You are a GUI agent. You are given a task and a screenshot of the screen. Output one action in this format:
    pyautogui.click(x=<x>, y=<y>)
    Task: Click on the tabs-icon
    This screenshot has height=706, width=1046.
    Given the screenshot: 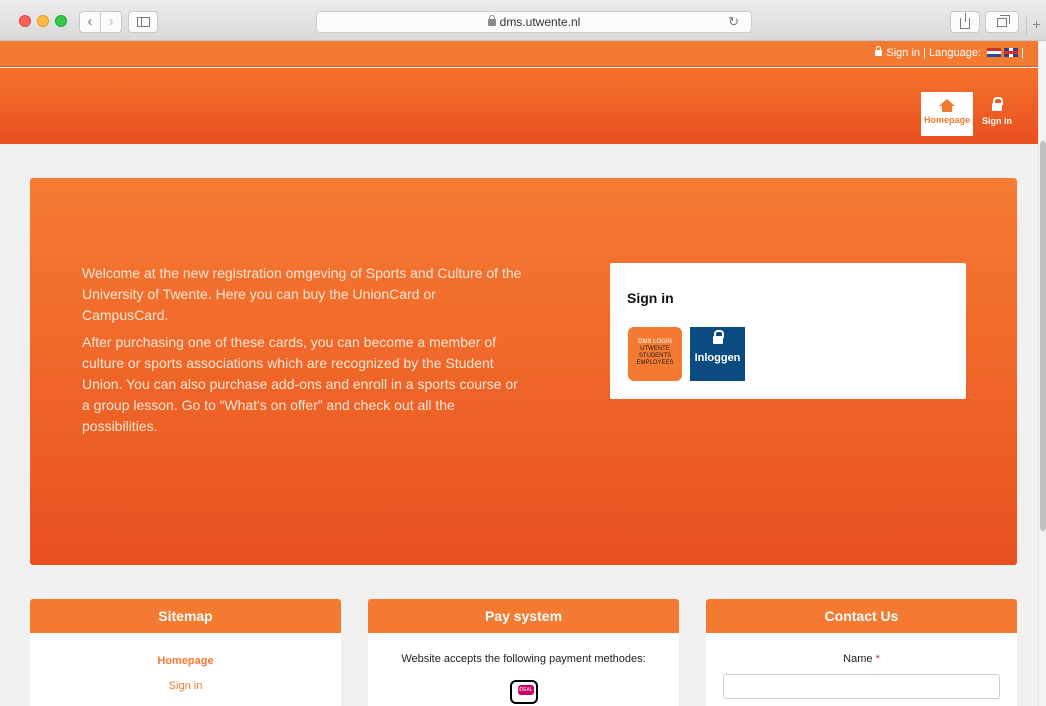 What is the action you would take?
    pyautogui.click(x=1003, y=21)
    